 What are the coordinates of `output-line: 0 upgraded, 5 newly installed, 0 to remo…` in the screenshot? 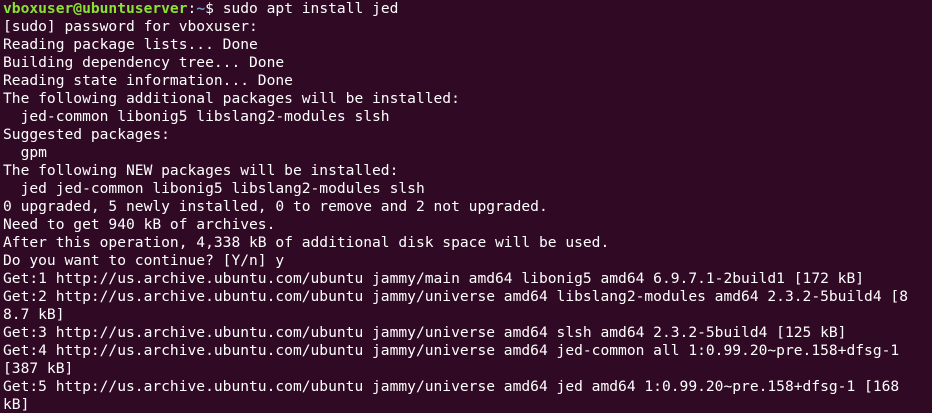 It's located at (275, 206).